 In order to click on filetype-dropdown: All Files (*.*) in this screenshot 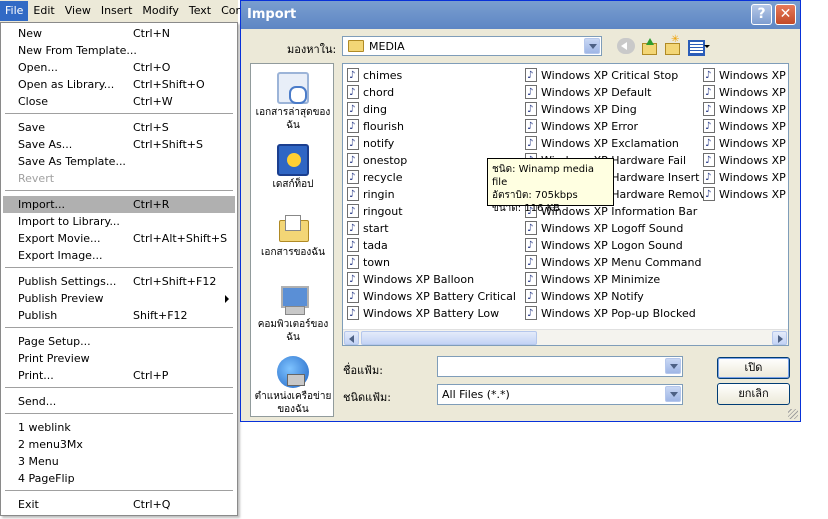, I will do `click(560, 394)`.